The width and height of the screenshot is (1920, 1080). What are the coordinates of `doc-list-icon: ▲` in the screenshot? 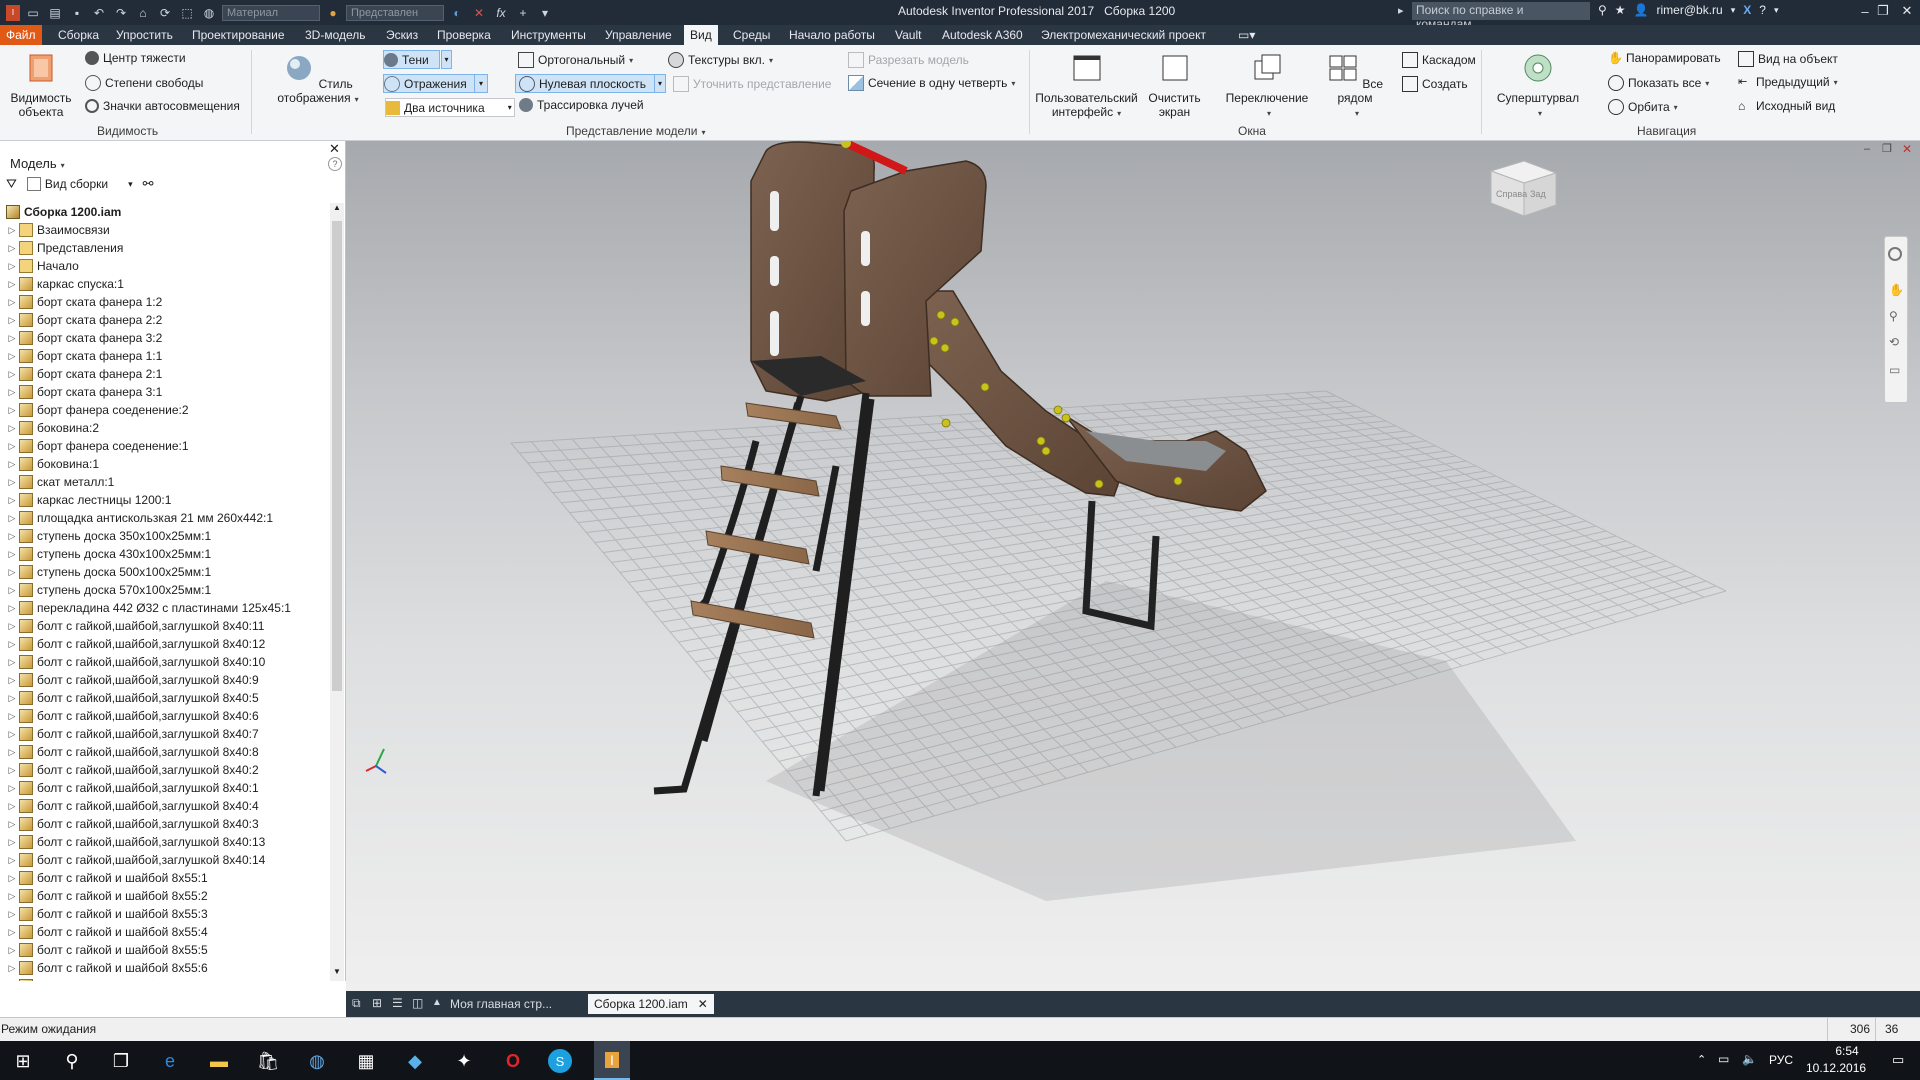 It's located at (437, 1002).